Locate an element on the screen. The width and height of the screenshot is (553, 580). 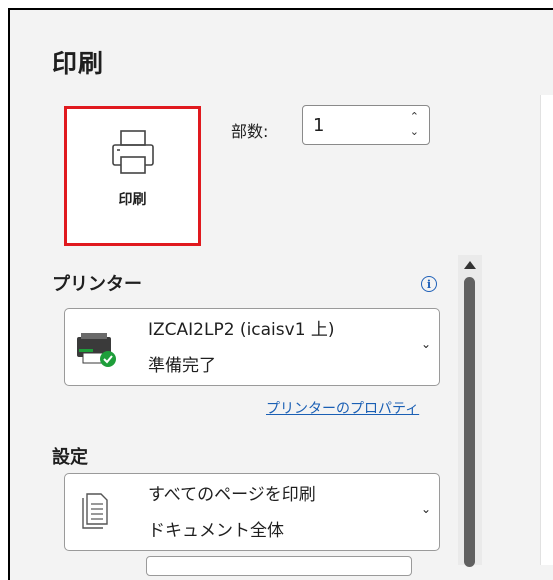
page-range-subtitle: ドキュメント全体 is located at coordinates (216, 531).